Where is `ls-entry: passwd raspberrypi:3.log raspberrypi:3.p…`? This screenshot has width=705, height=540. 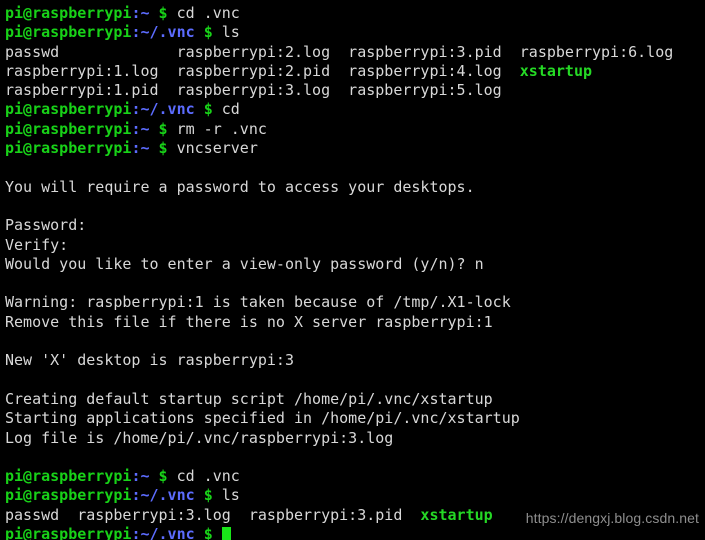
ls-entry: passwd raspberrypi:3.log raspberrypi:3.p… is located at coordinates (213, 514).